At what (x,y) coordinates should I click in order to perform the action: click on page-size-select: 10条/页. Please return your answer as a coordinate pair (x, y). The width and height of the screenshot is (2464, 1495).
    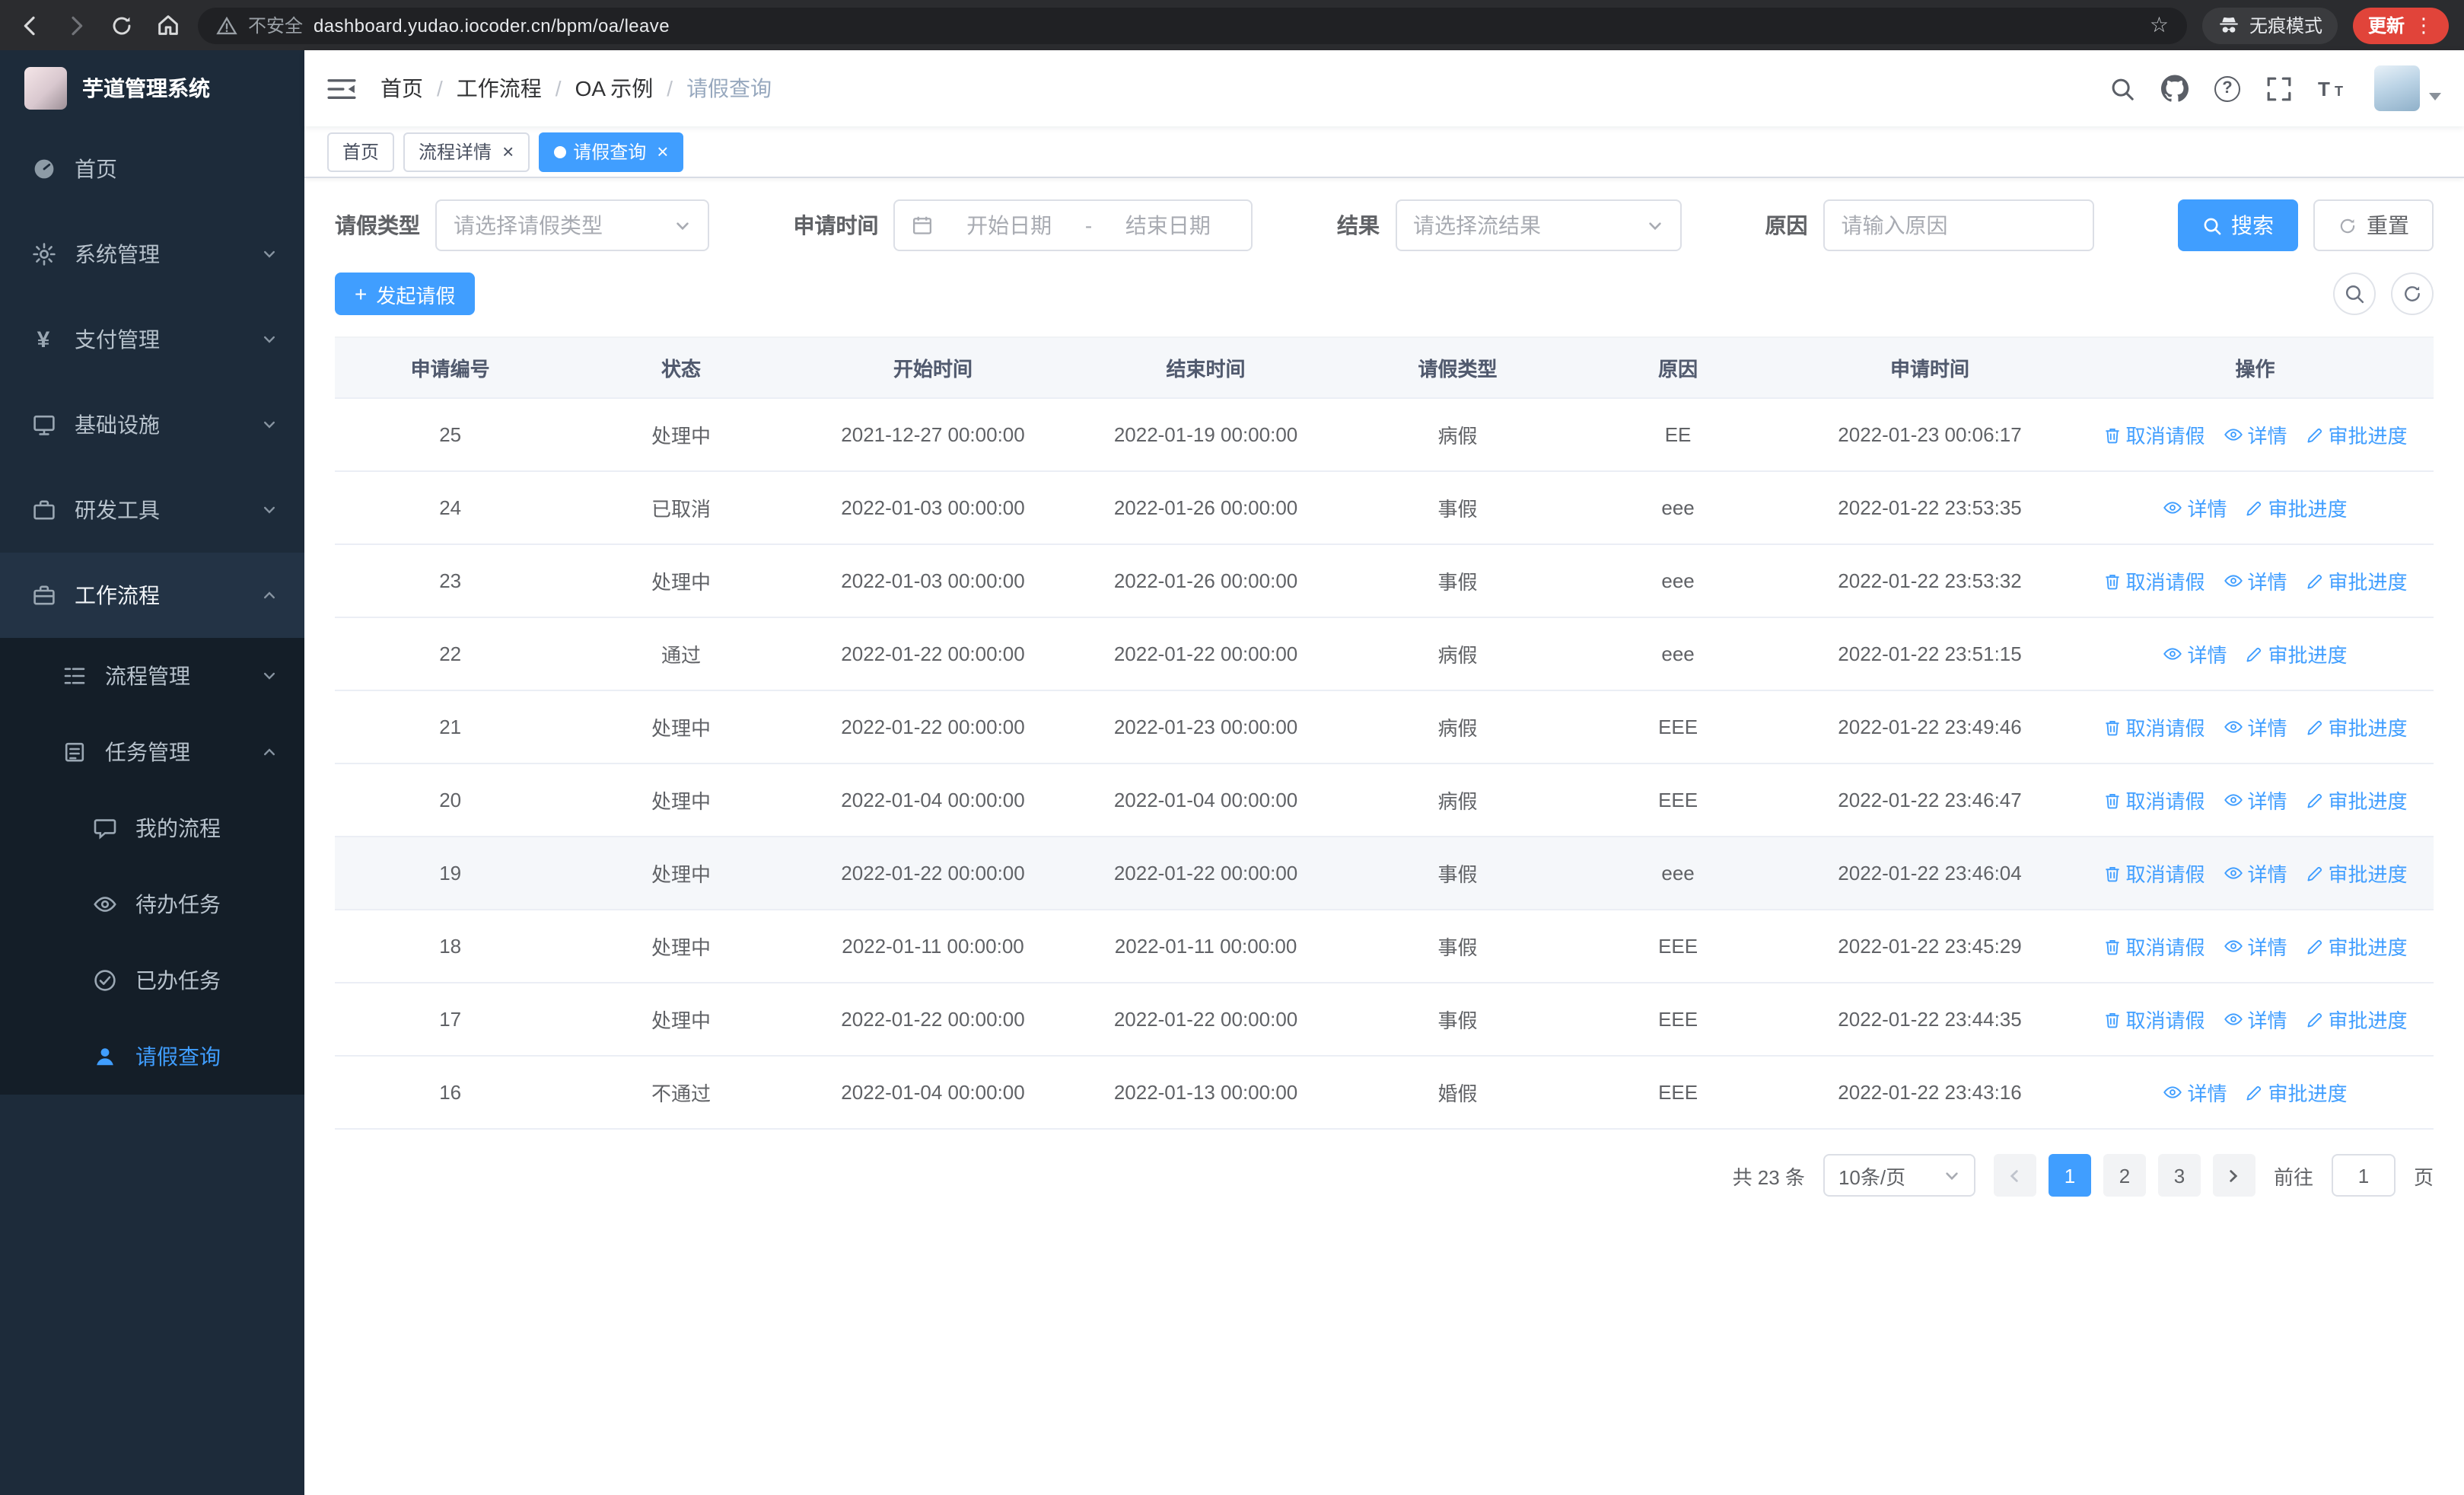
    Looking at the image, I should click on (1899, 1175).